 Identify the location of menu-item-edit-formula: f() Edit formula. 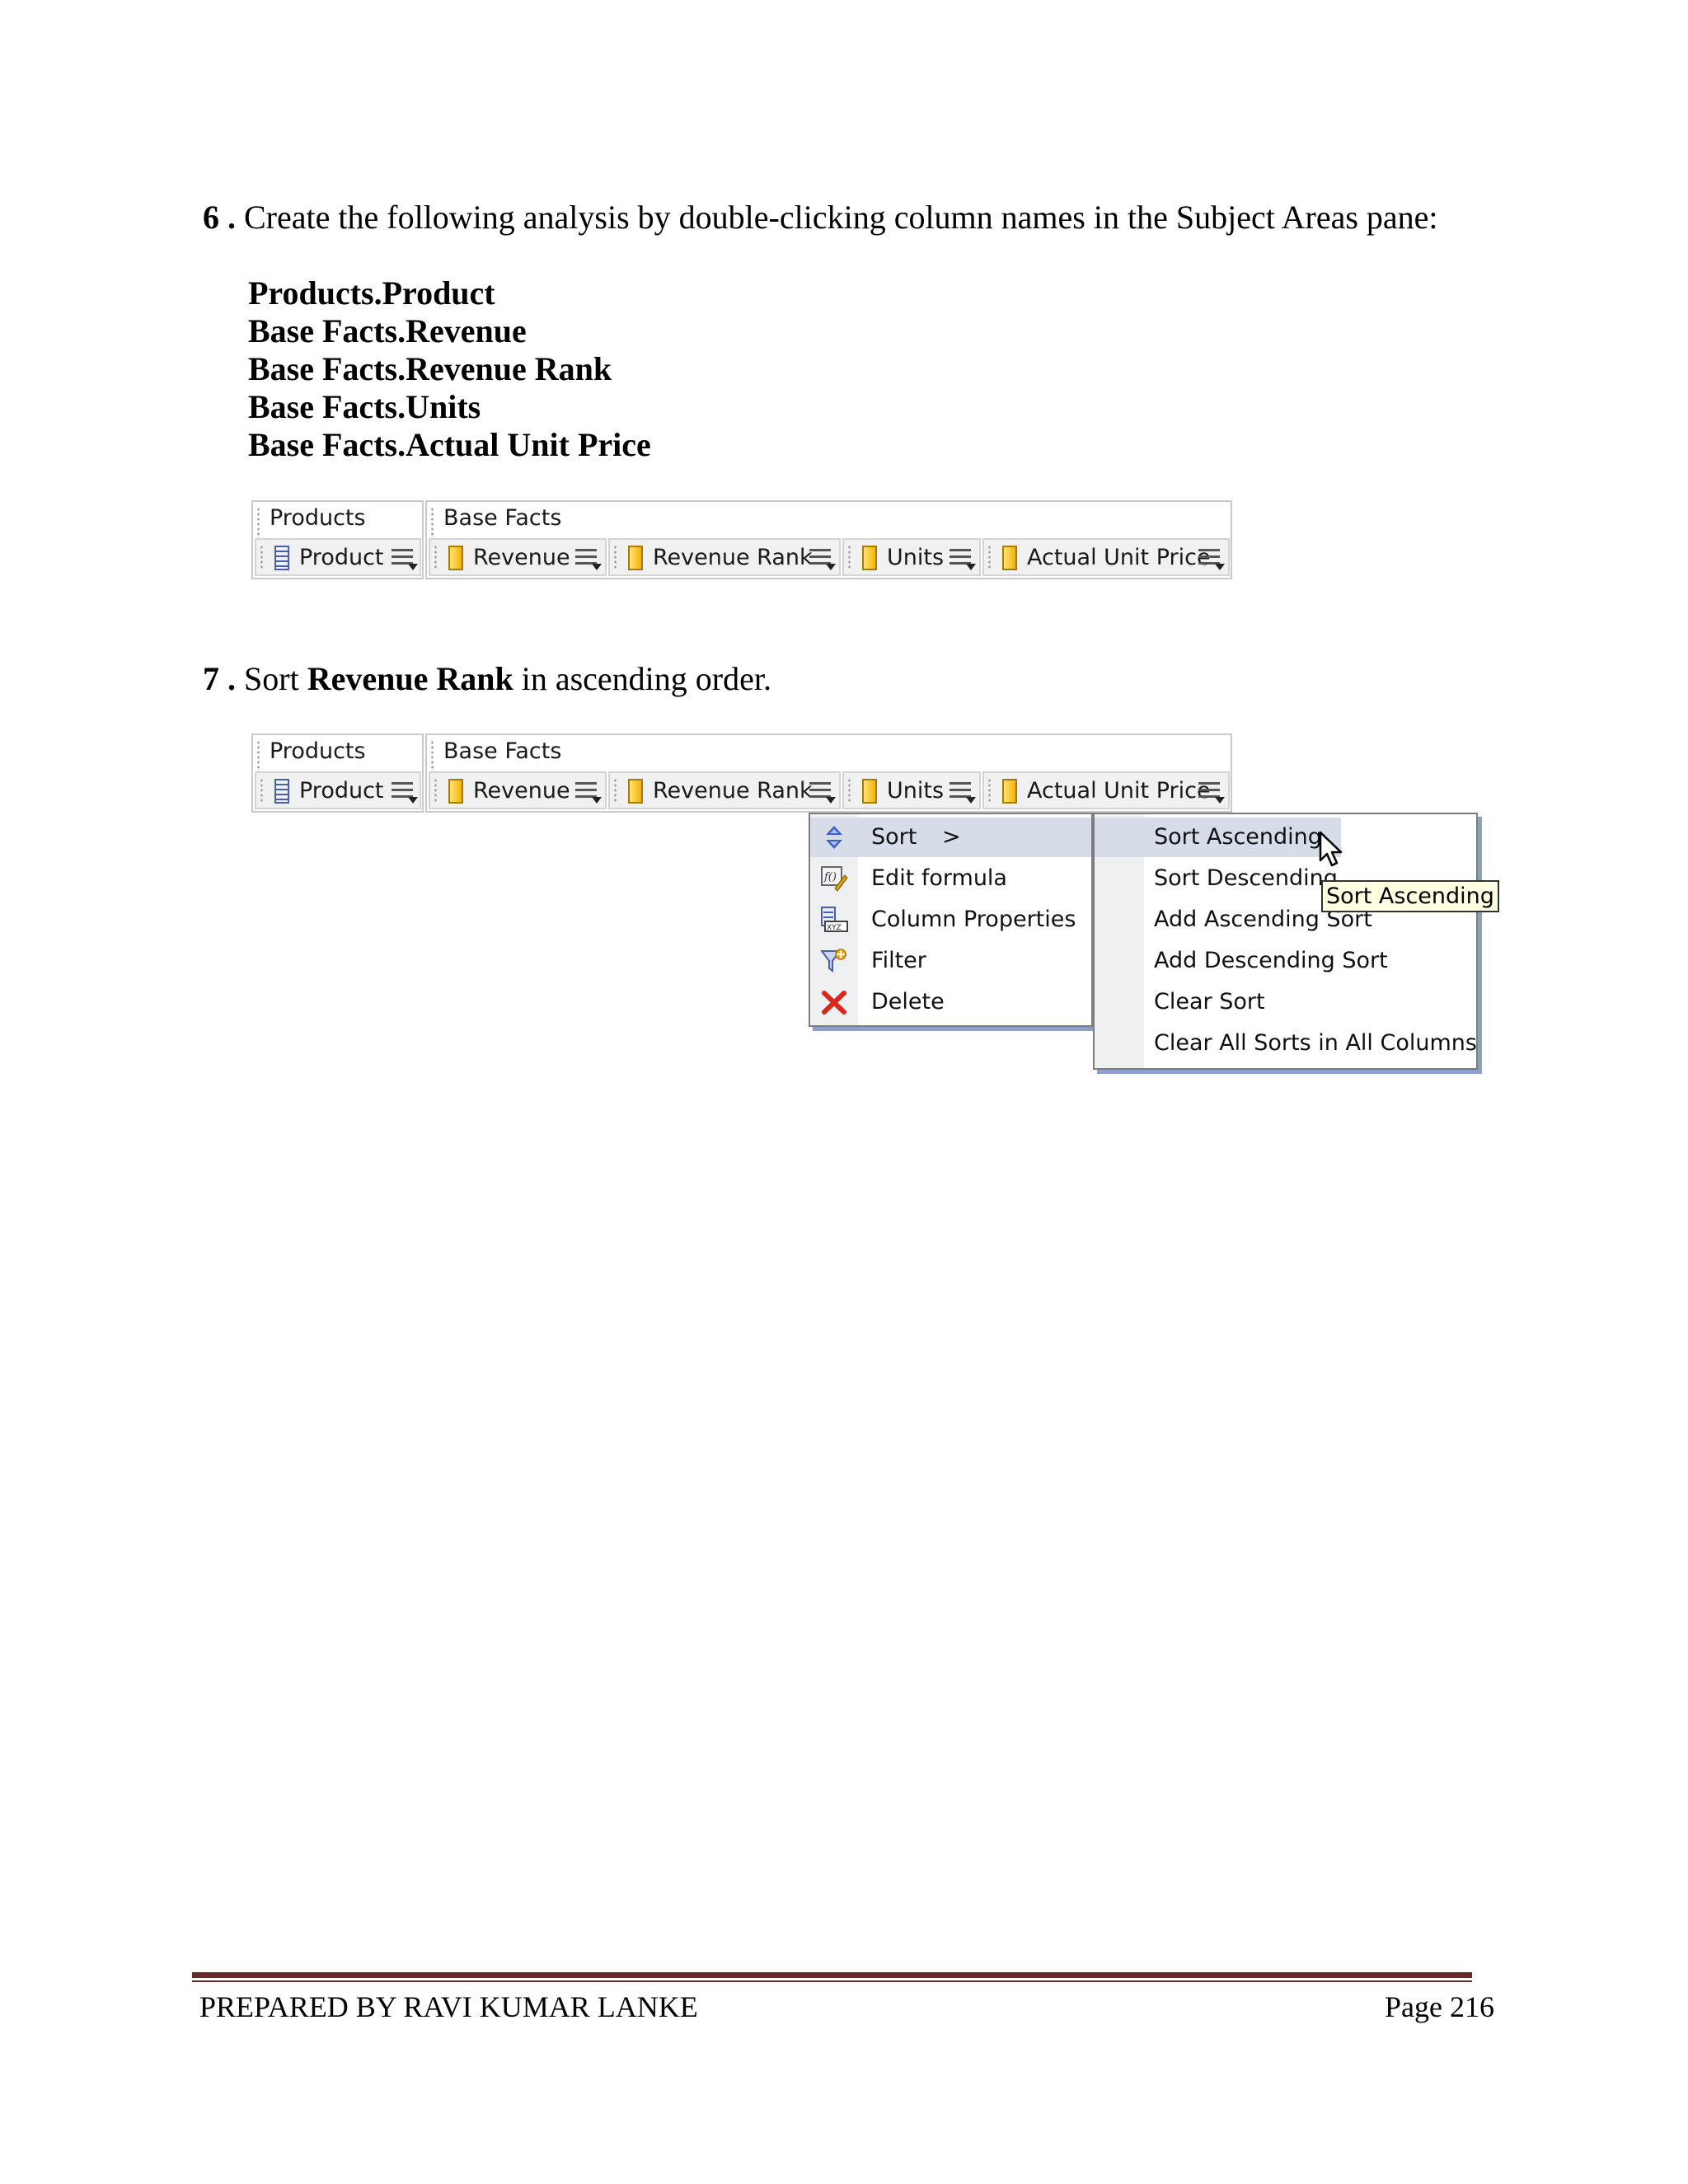
(950, 878).